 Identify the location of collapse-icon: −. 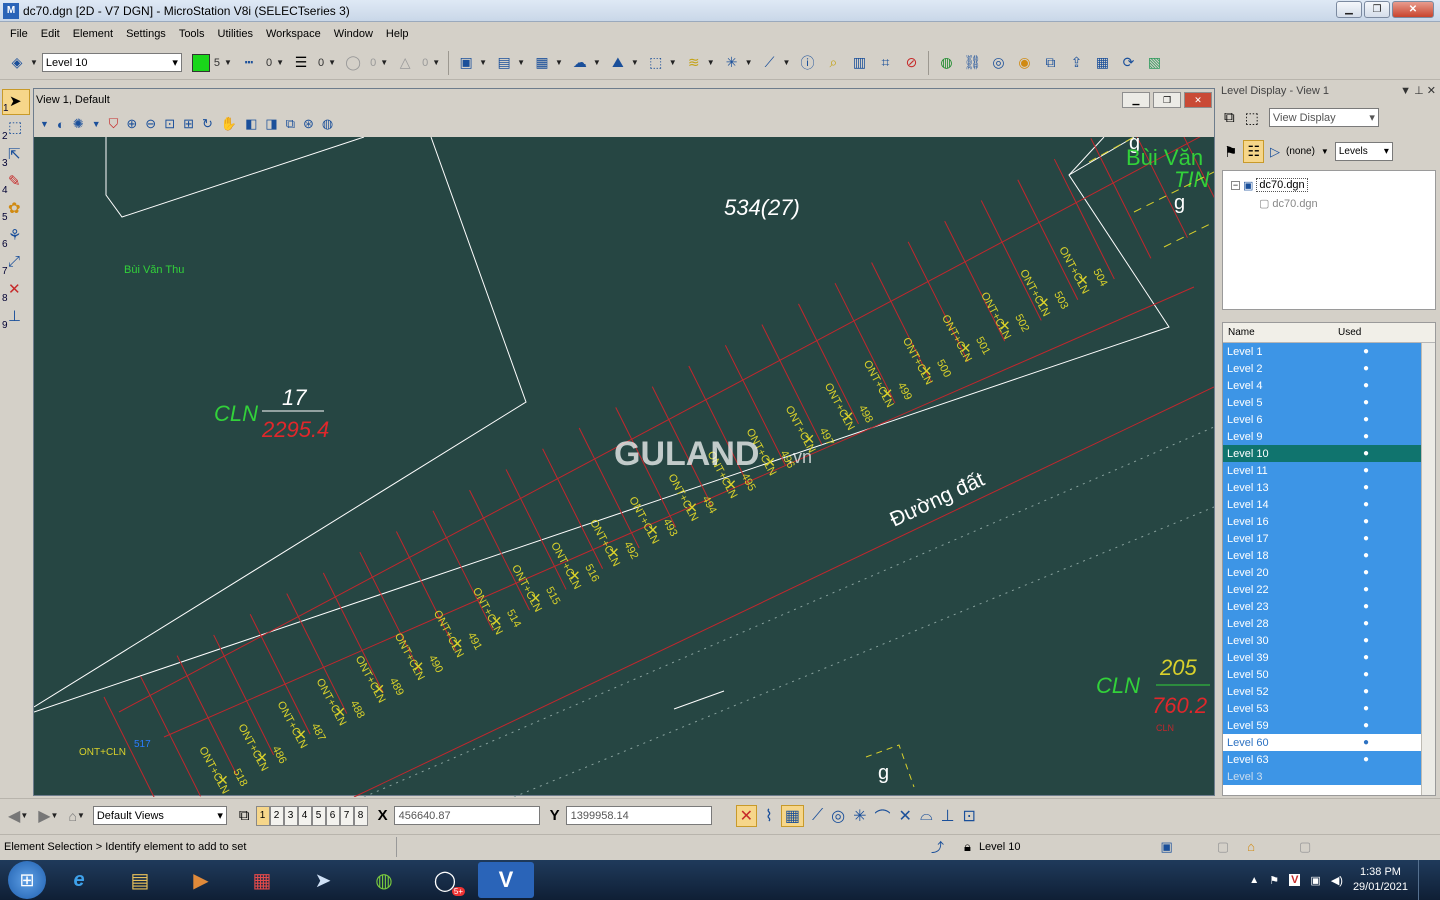
(1235, 185).